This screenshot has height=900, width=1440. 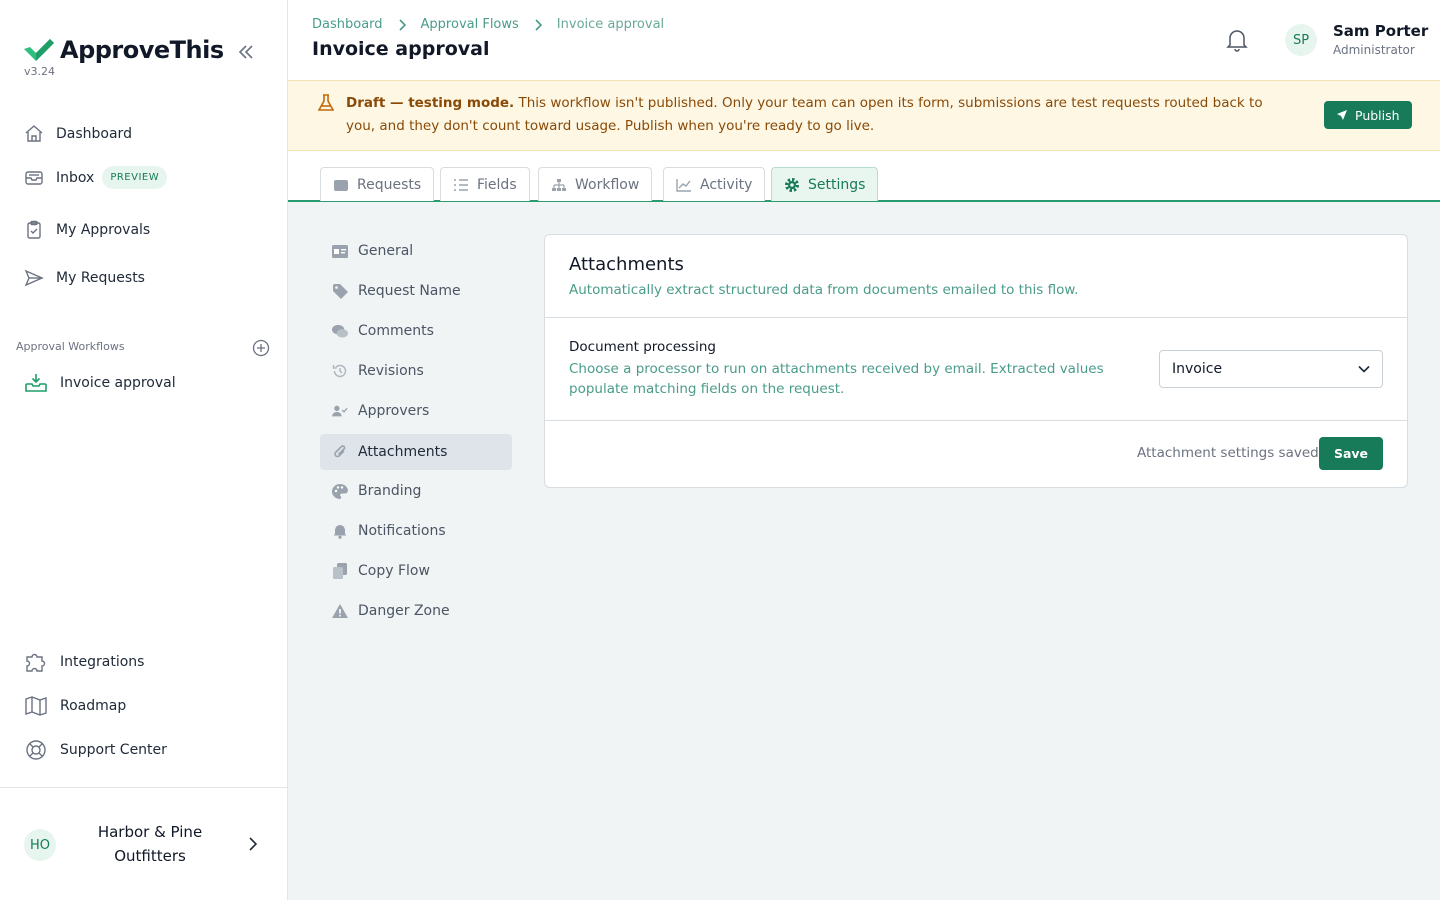 I want to click on approval-workflows-heading: Approval Workflows, so click(x=70, y=346).